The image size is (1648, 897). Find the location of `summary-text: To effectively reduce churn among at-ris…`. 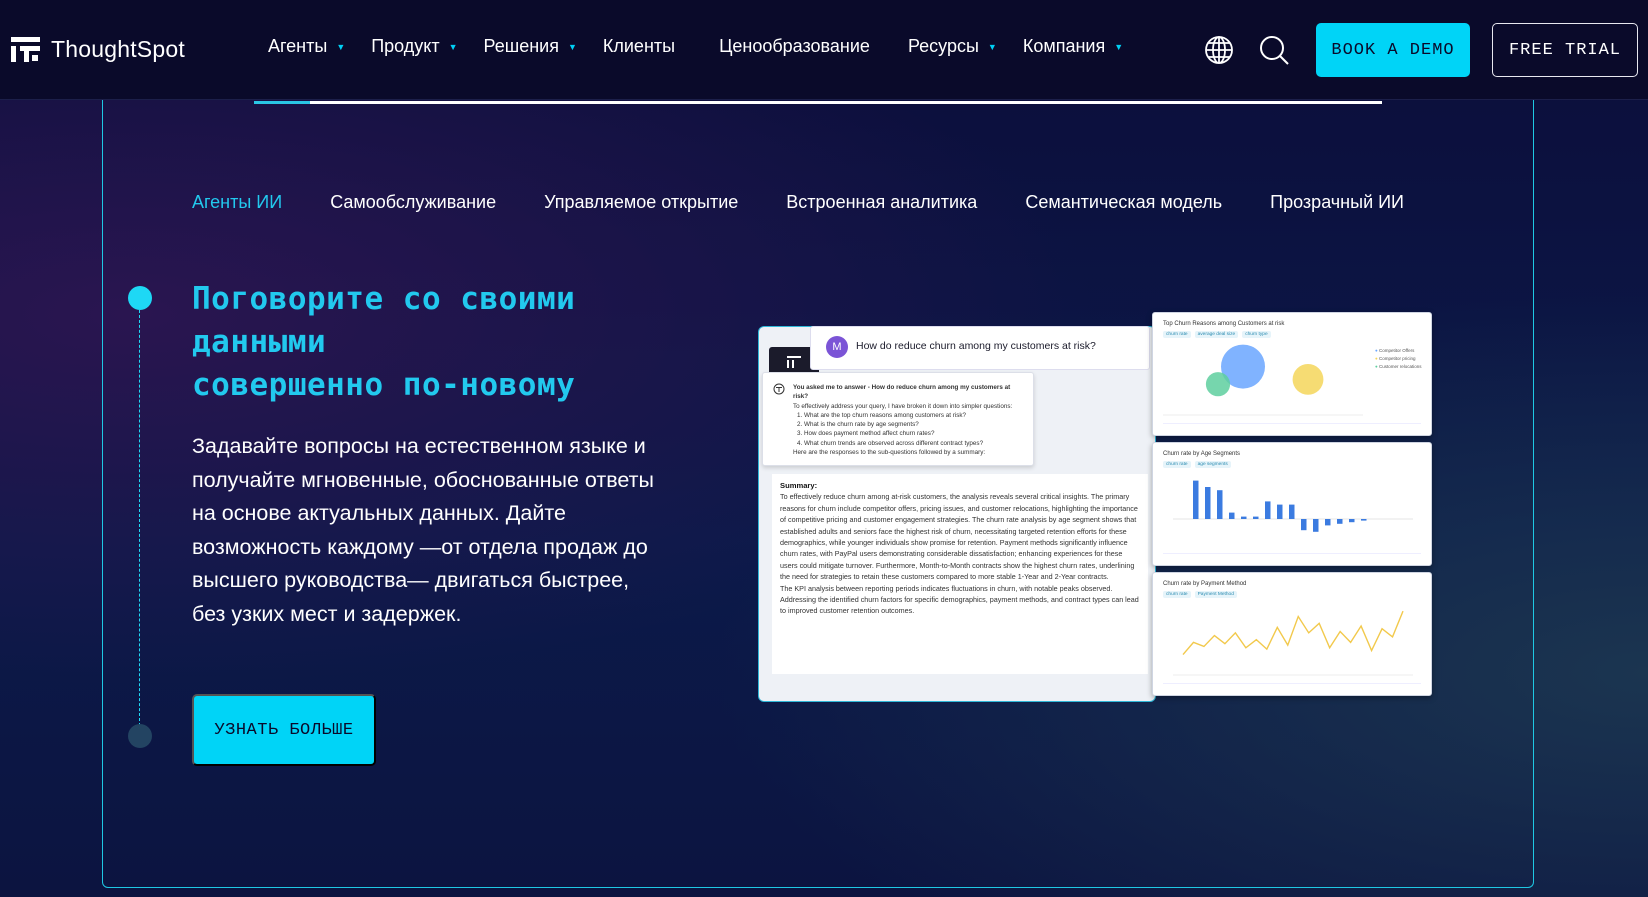

summary-text: To effectively reduce churn among at-ris… is located at coordinates (959, 537).